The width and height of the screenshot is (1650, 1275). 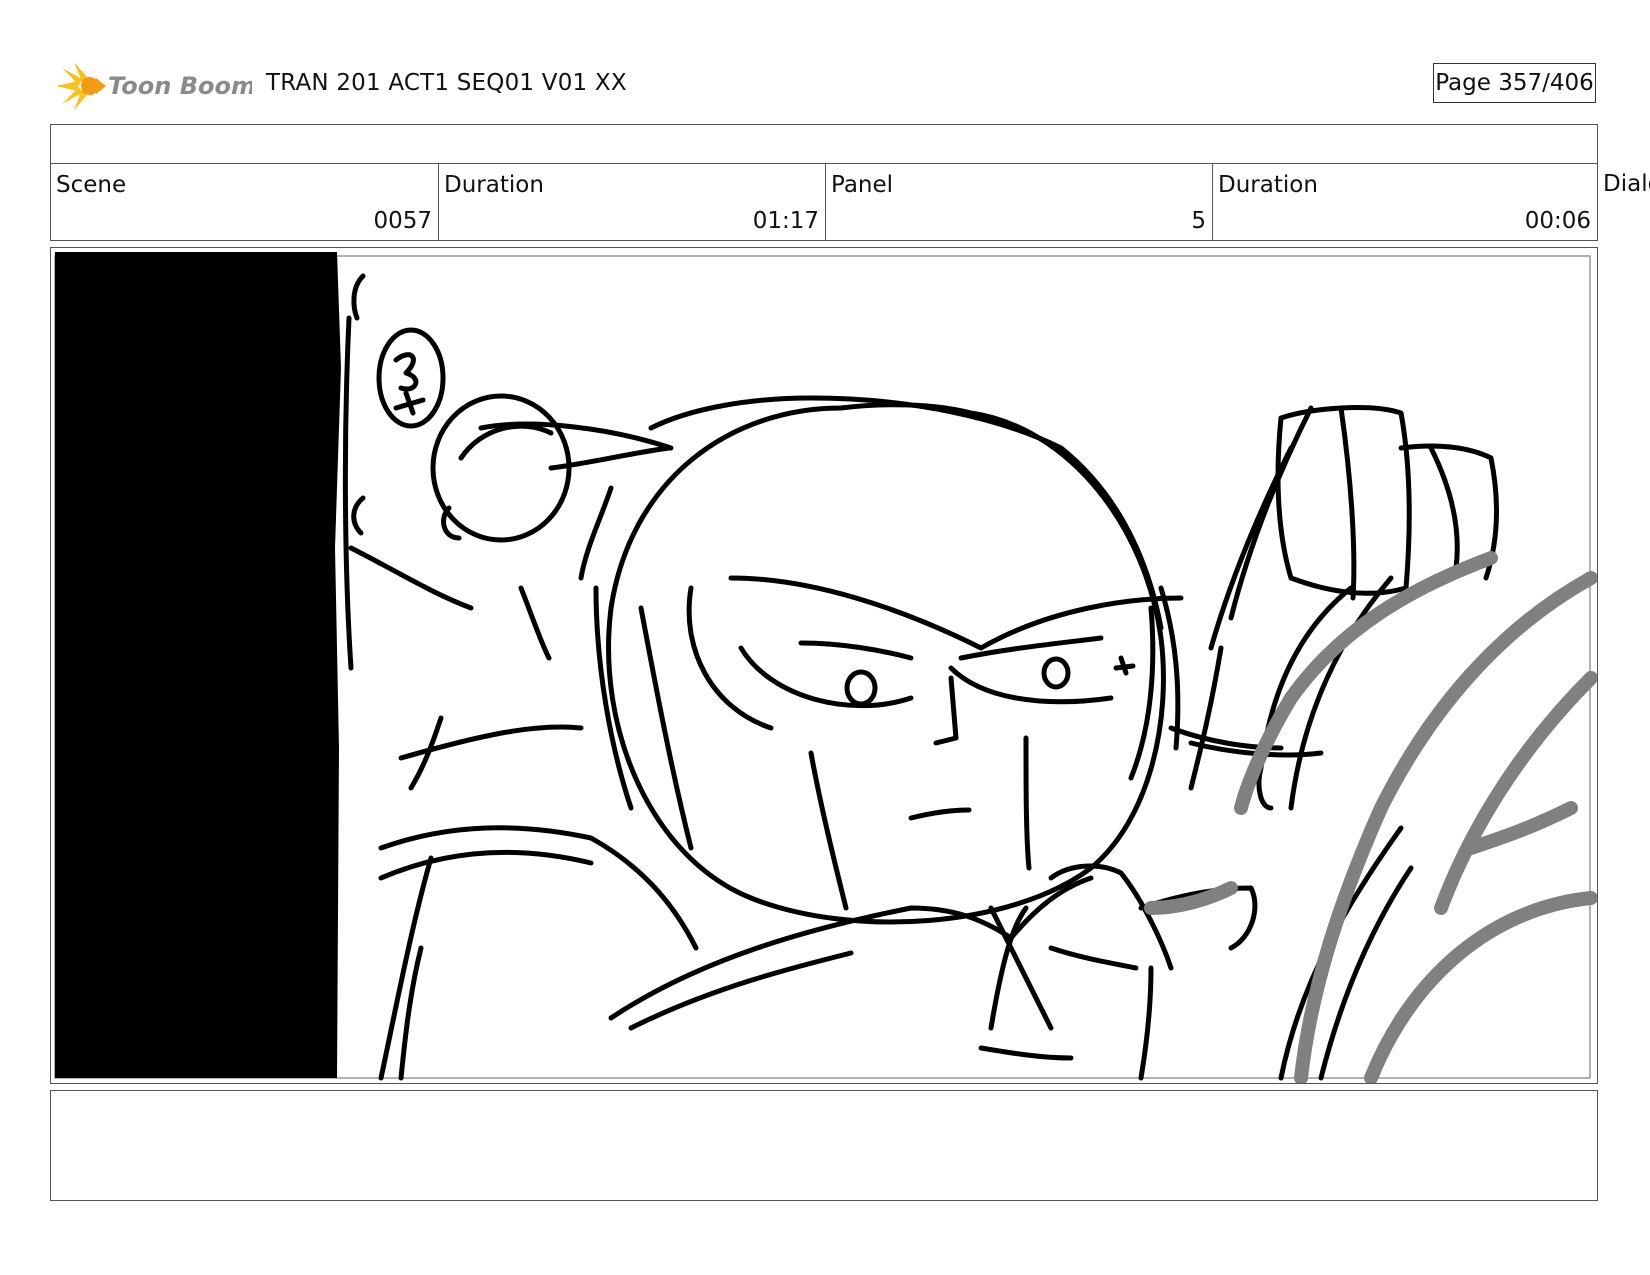 I want to click on scene-duration-label: Duration, so click(x=494, y=185).